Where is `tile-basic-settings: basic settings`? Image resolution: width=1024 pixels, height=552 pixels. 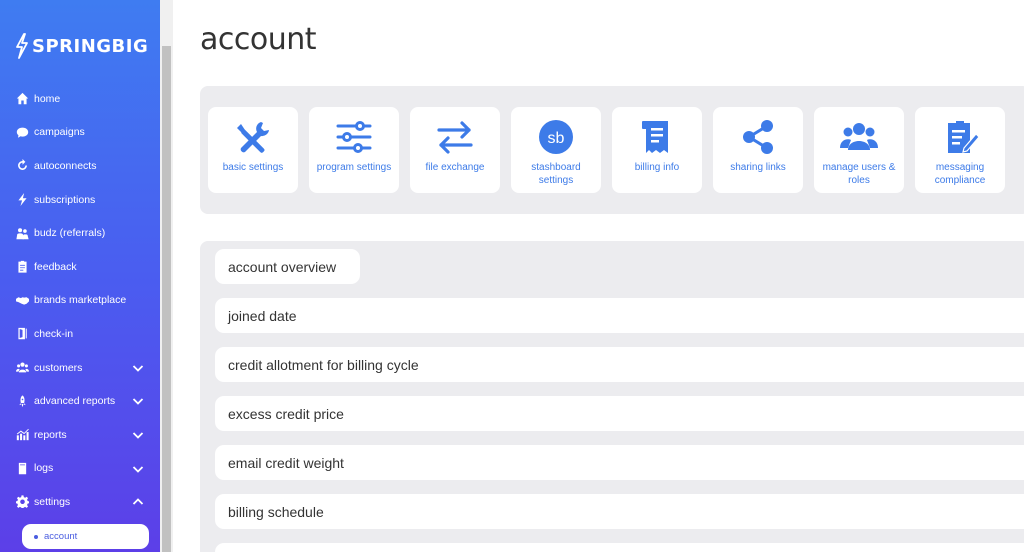 tile-basic-settings: basic settings is located at coordinates (253, 150).